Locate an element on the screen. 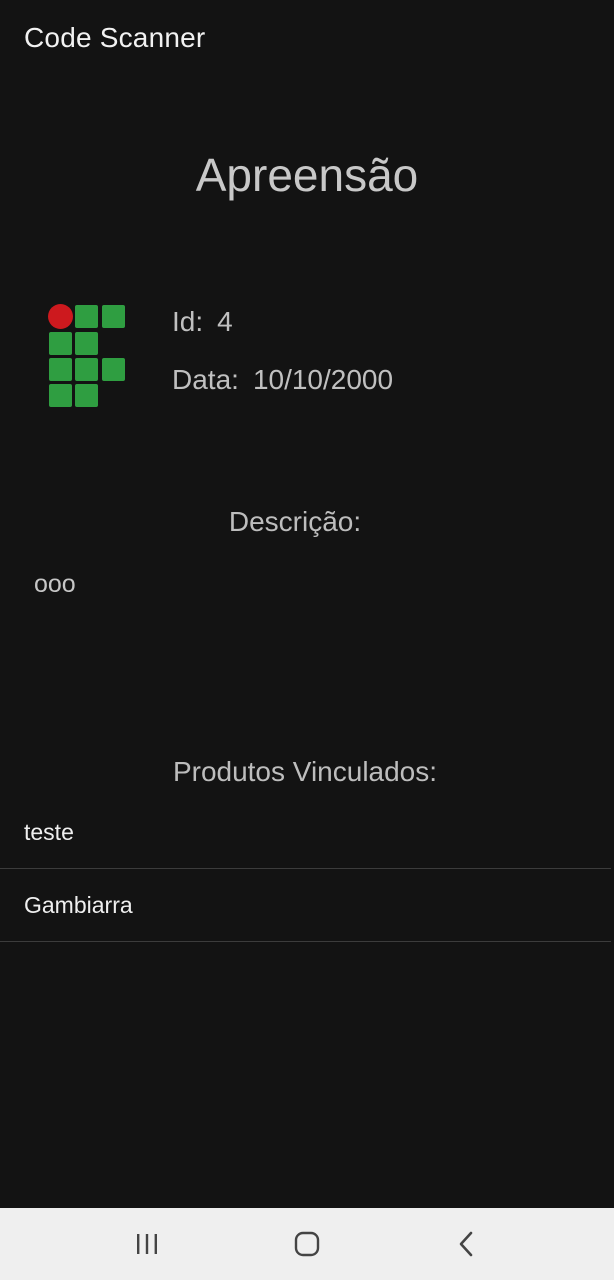 Image resolution: width=614 pixels, height=1280 pixels. logo-red-dot is located at coordinates (60, 316).